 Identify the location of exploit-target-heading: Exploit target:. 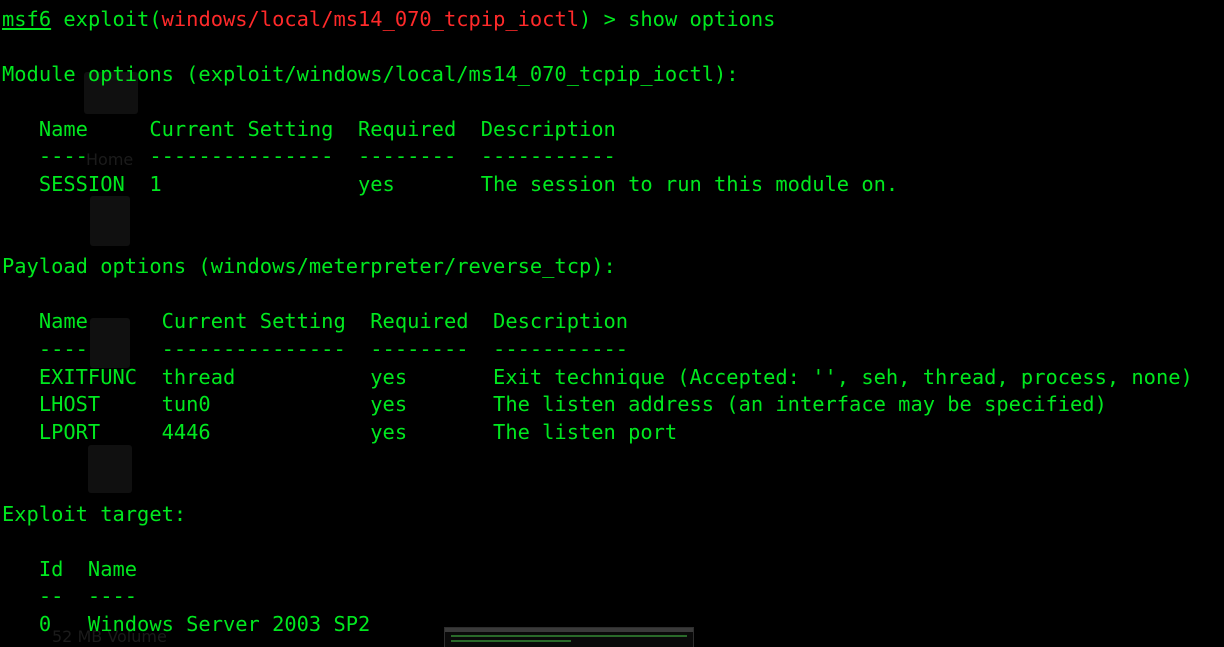
(94, 514).